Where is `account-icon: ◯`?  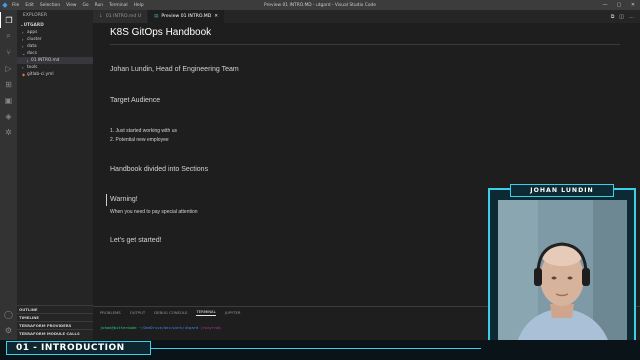
account-icon: ◯ is located at coordinates (8, 314).